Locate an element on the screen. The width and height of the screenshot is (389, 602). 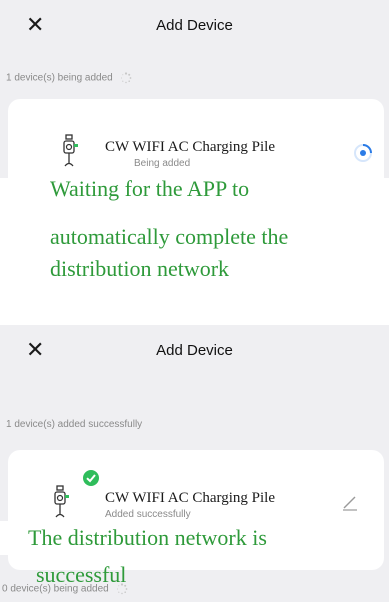
annotation-line: distribution network is located at coordinates (140, 268).